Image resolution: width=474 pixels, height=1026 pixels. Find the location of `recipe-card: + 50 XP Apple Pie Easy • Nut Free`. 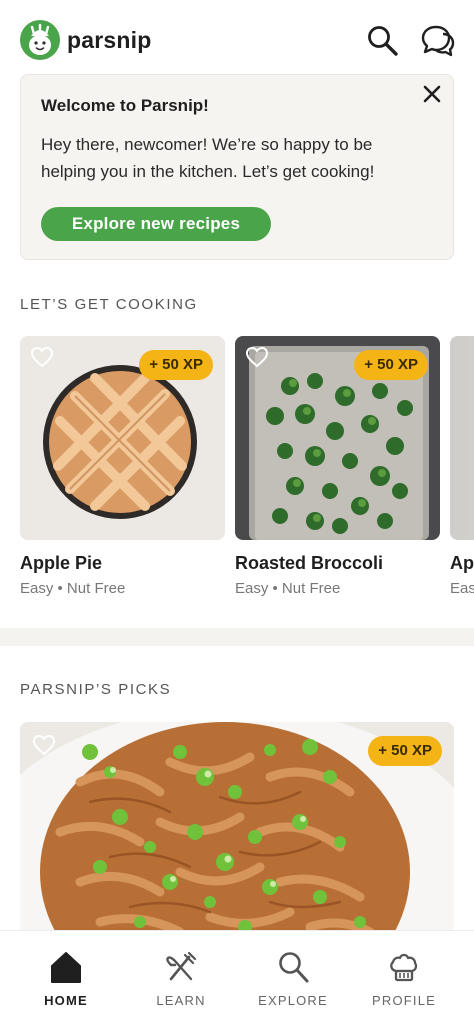

recipe-card: + 50 XP Apple Pie Easy • Nut Free is located at coordinates (122, 466).